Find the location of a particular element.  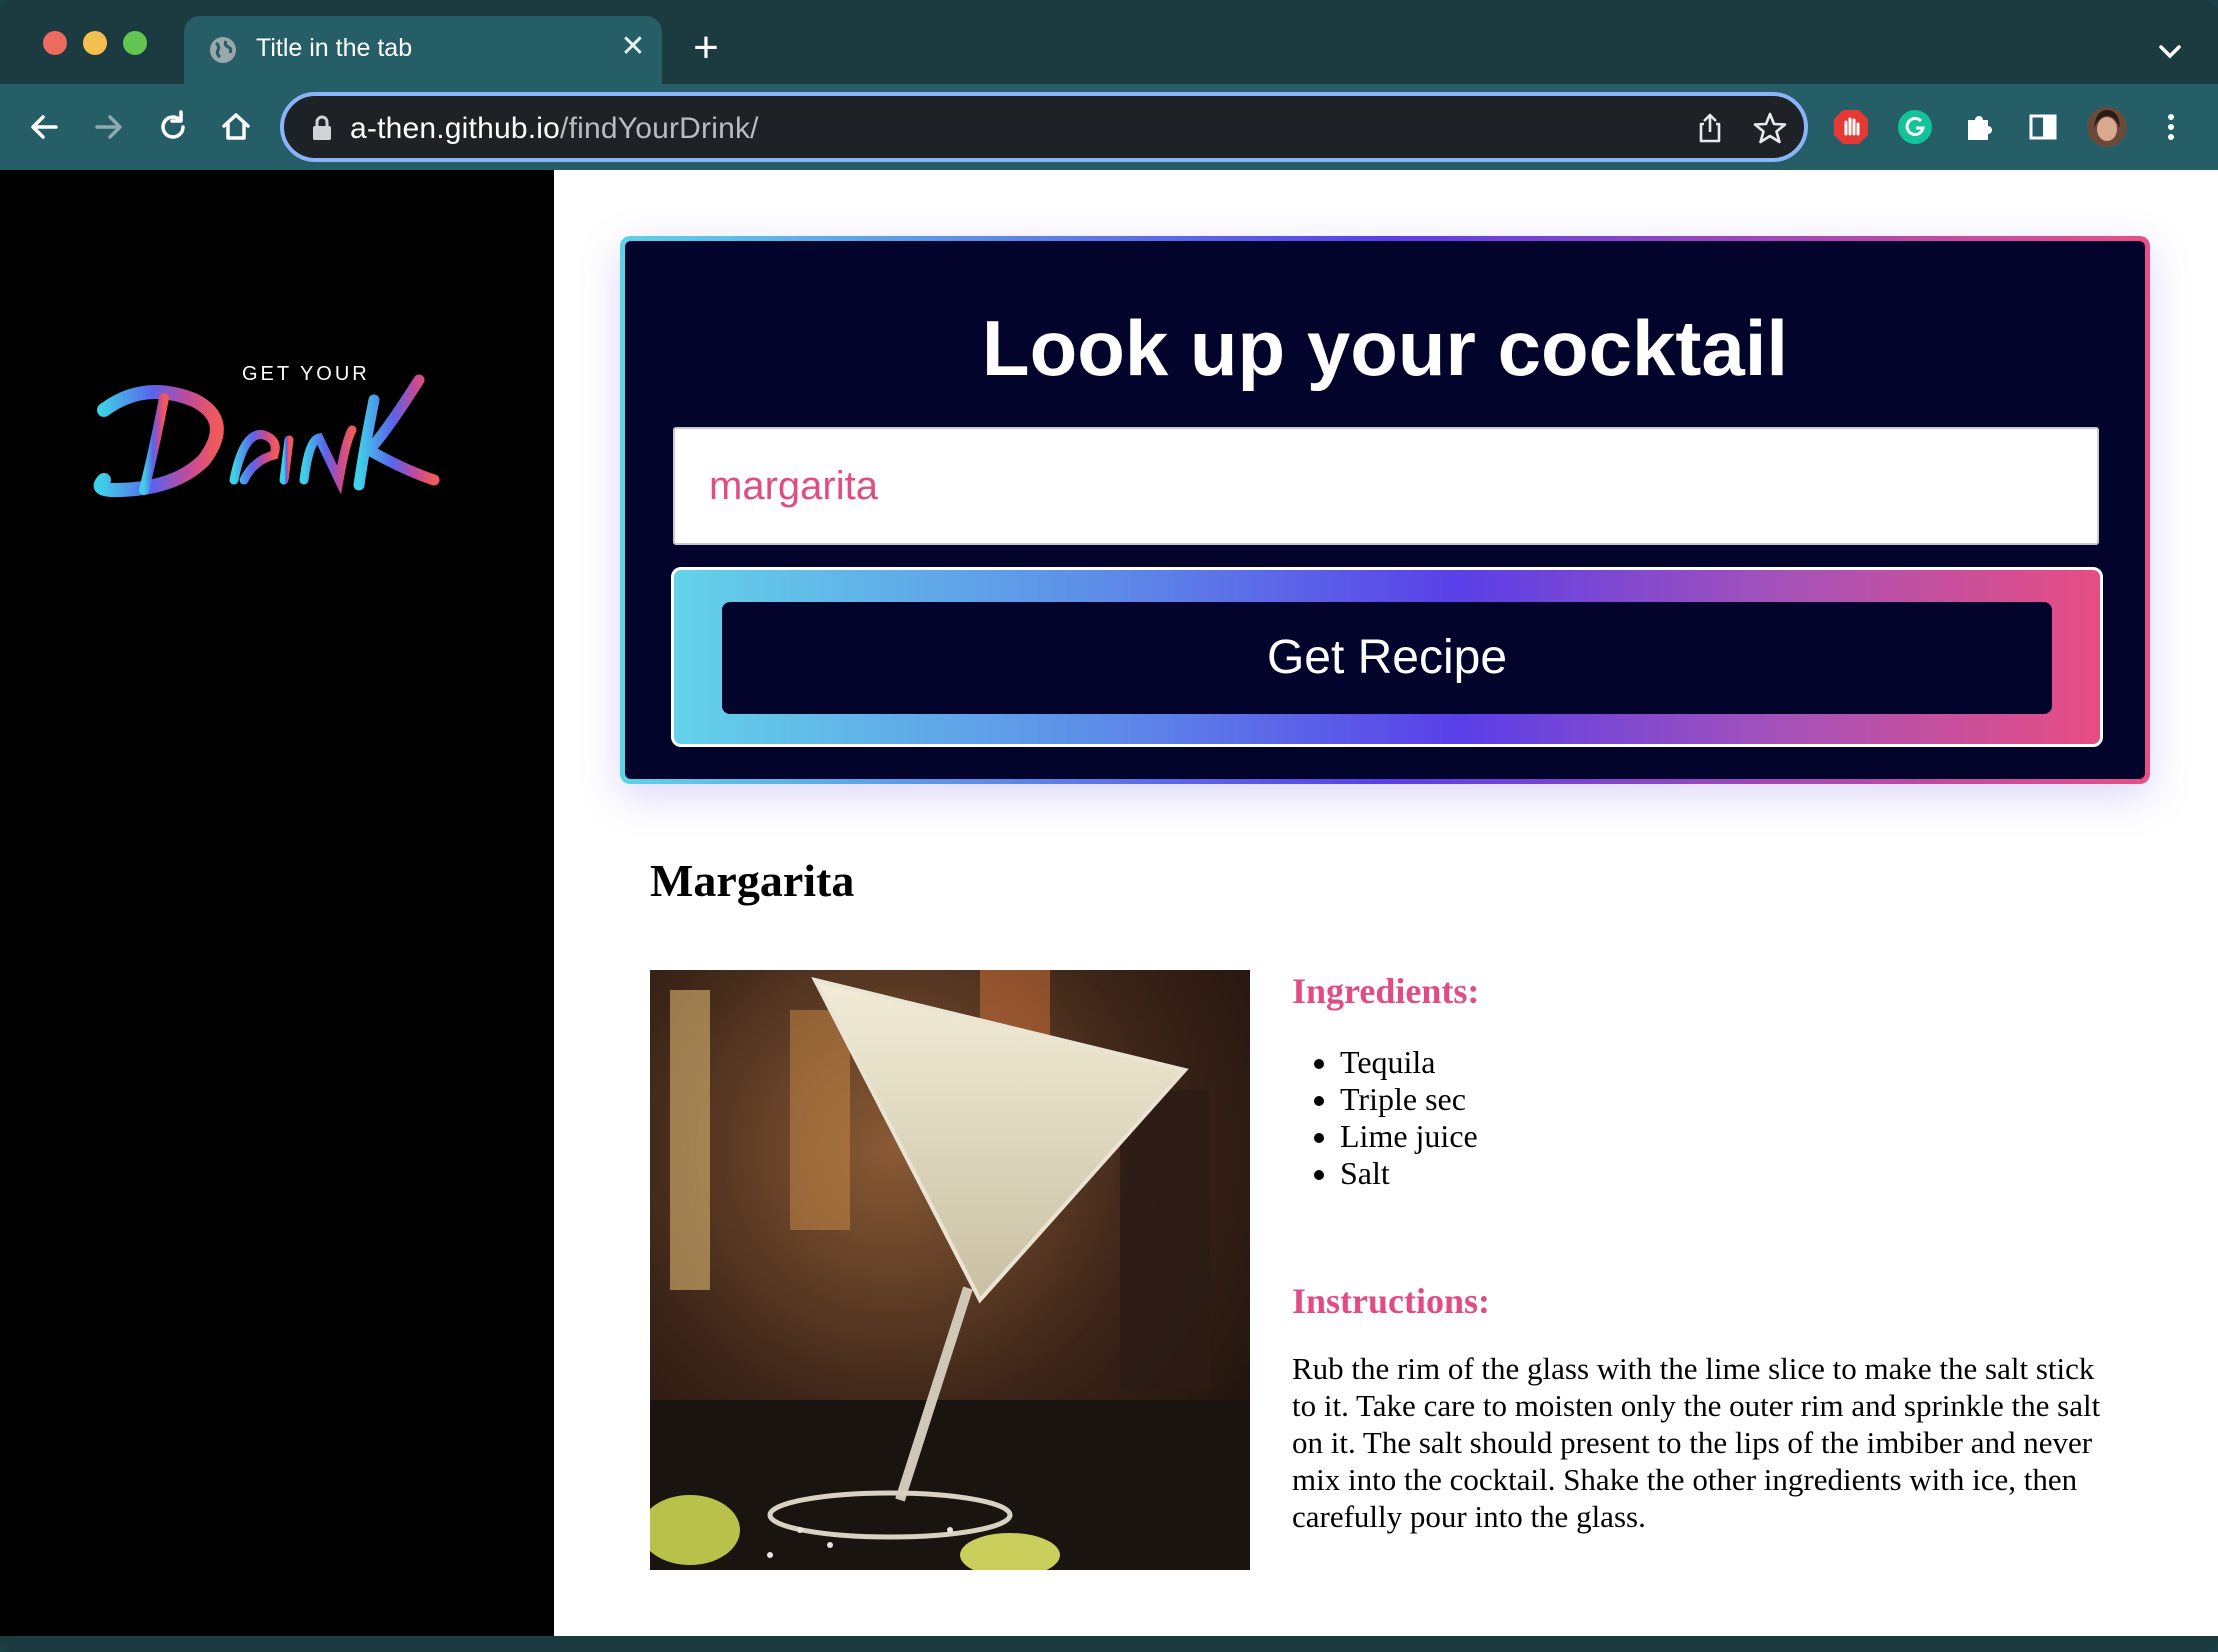

ingredient-item: Salt is located at coordinates (1409, 1173).